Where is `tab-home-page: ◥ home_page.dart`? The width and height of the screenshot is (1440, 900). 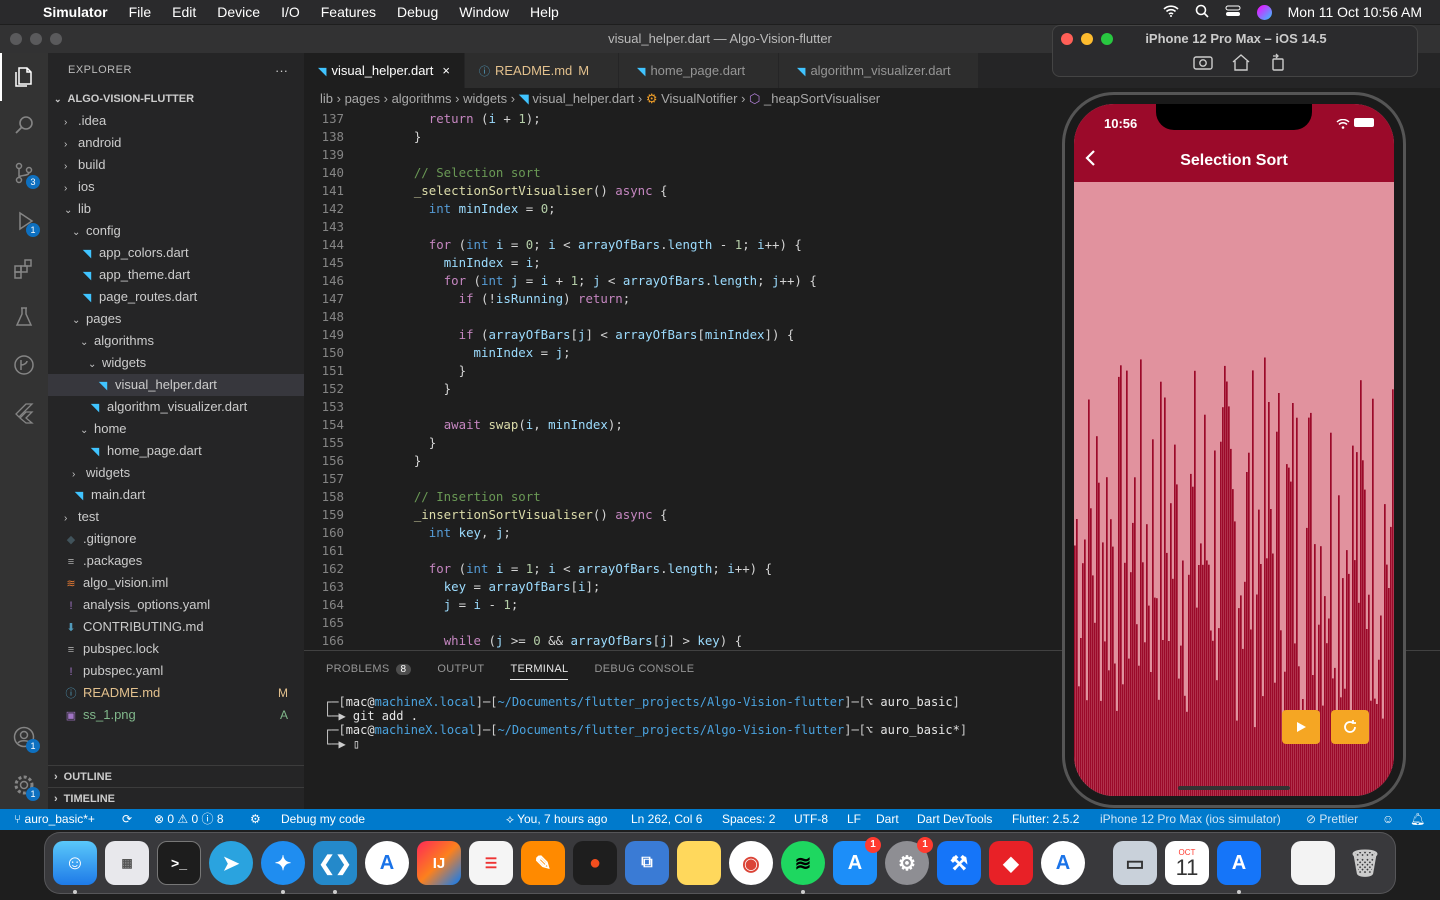 tab-home-page: ◥ home_page.dart is located at coordinates (698, 70).